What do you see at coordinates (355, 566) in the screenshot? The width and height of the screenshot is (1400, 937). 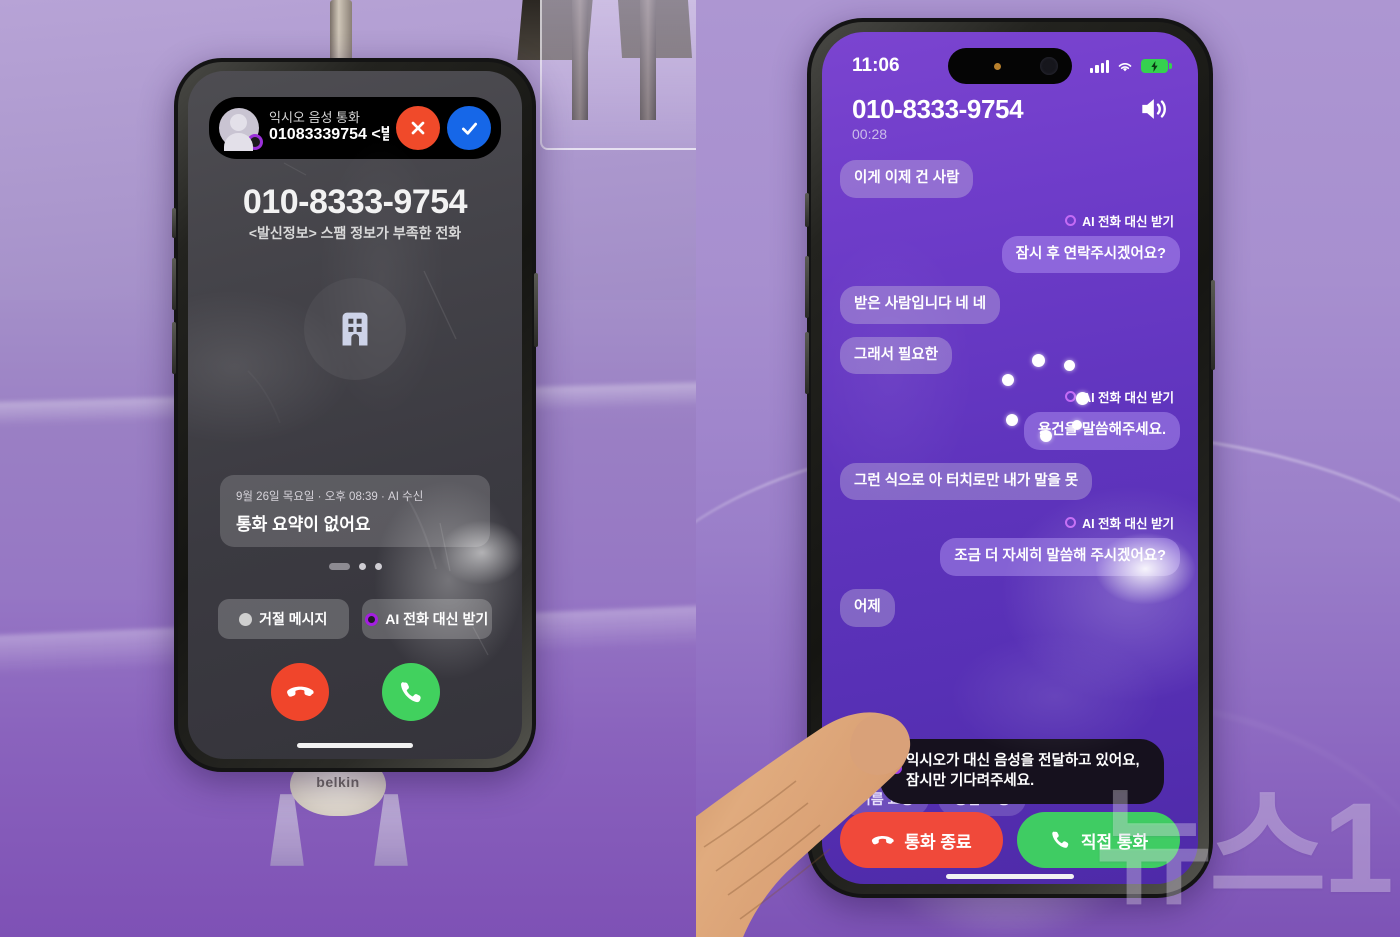 I see `summary-pager` at bounding box center [355, 566].